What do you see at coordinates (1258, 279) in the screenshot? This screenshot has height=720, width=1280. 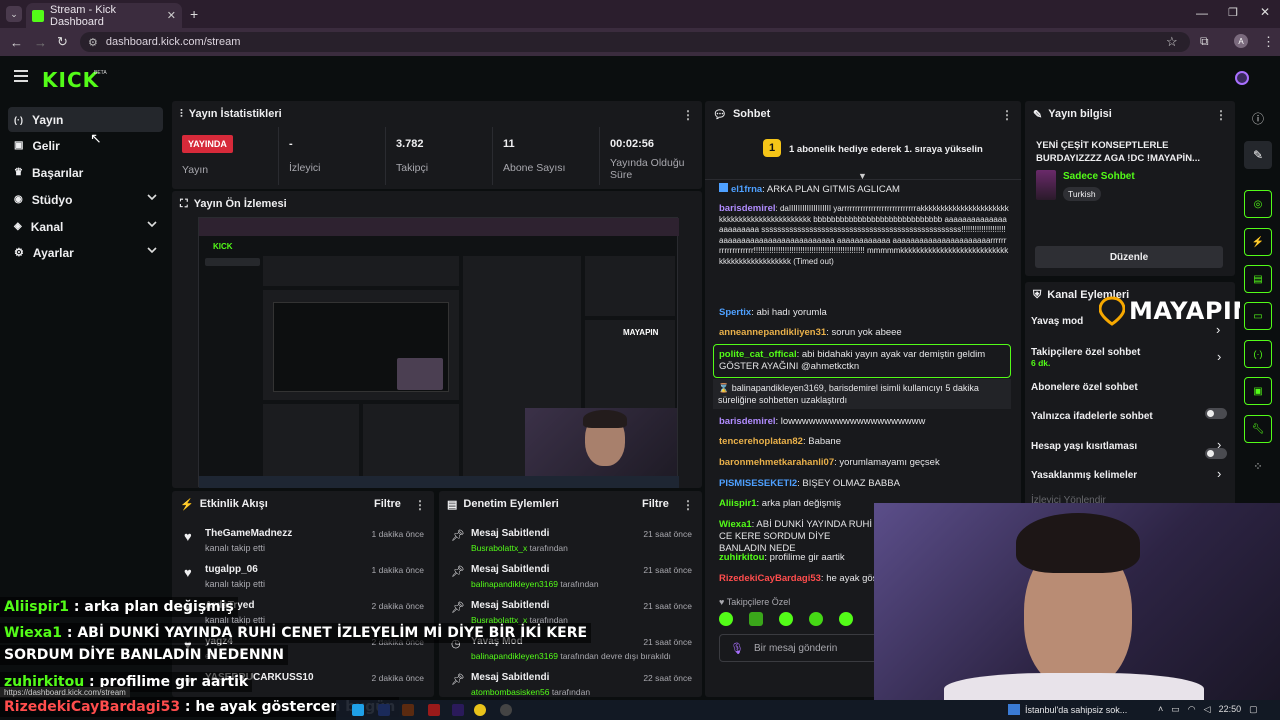 I see `document-tool-icon: ▤` at bounding box center [1258, 279].